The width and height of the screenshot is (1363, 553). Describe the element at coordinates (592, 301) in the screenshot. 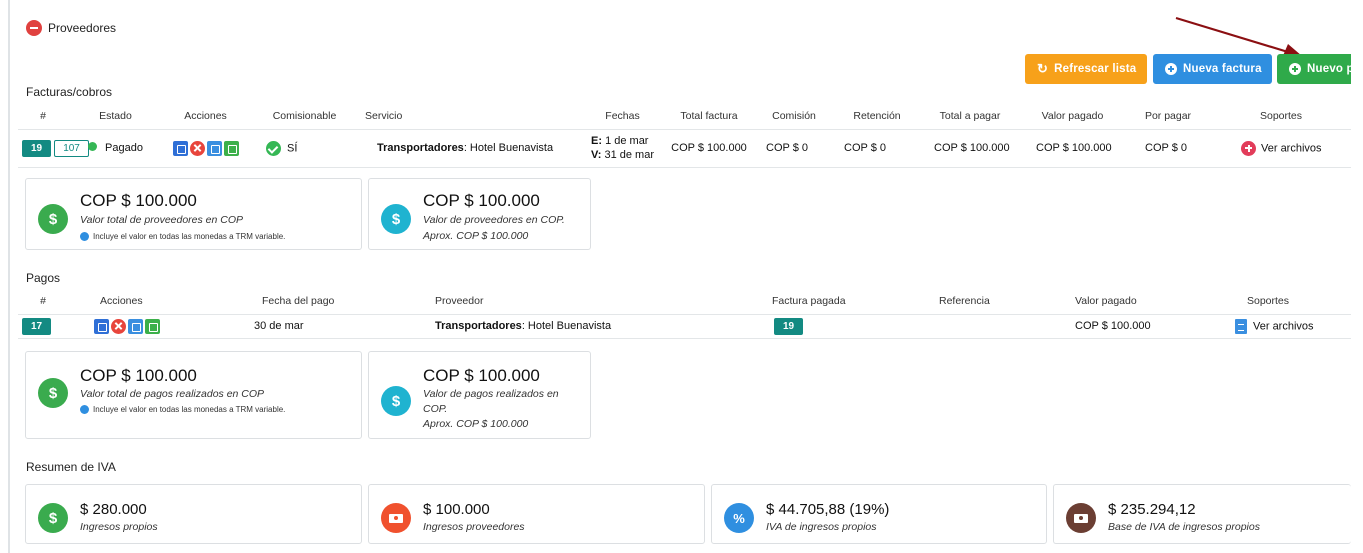

I see `col-provider: Proveedor` at that location.